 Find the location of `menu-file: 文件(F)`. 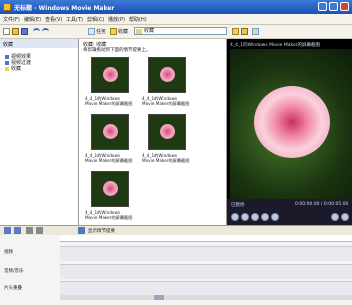

menu-file: 文件(F) is located at coordinates (11, 19).